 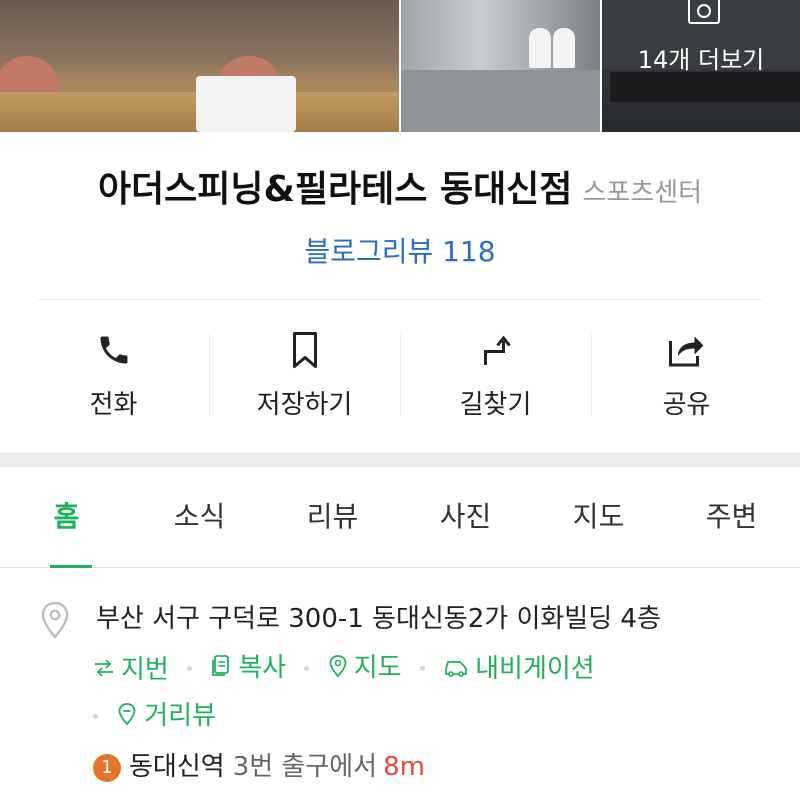 I want to click on street-view-link: 거리뷰, so click(x=166, y=713).